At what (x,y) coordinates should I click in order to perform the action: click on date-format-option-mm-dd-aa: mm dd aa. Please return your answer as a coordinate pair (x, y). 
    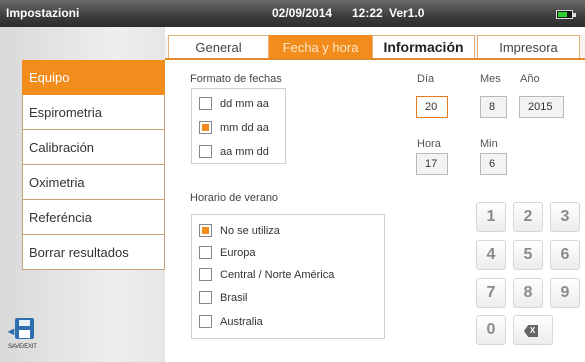
    Looking at the image, I should click on (234, 127).